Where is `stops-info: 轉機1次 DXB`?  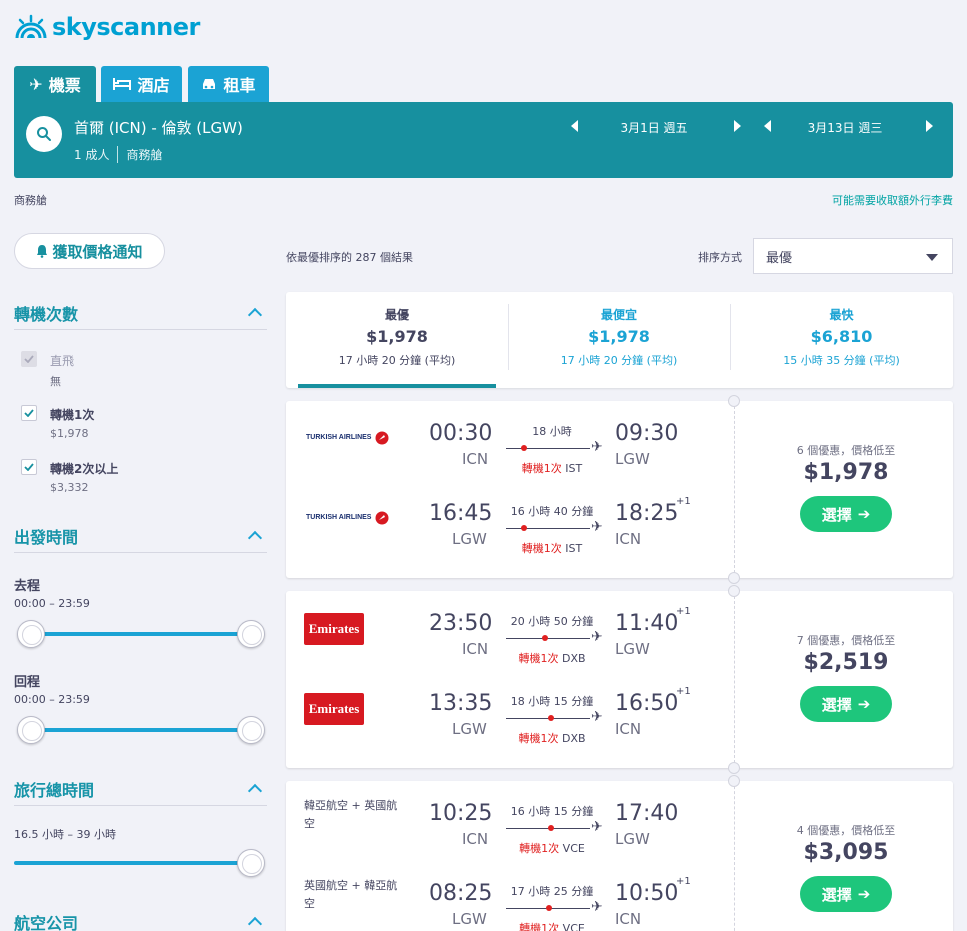 stops-info: 轉機1次 DXB is located at coordinates (552, 658).